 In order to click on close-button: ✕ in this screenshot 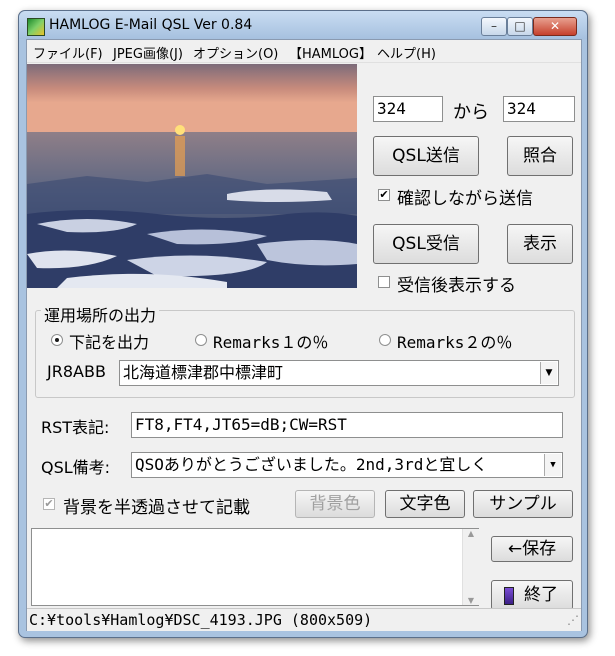, I will do `click(555, 26)`.